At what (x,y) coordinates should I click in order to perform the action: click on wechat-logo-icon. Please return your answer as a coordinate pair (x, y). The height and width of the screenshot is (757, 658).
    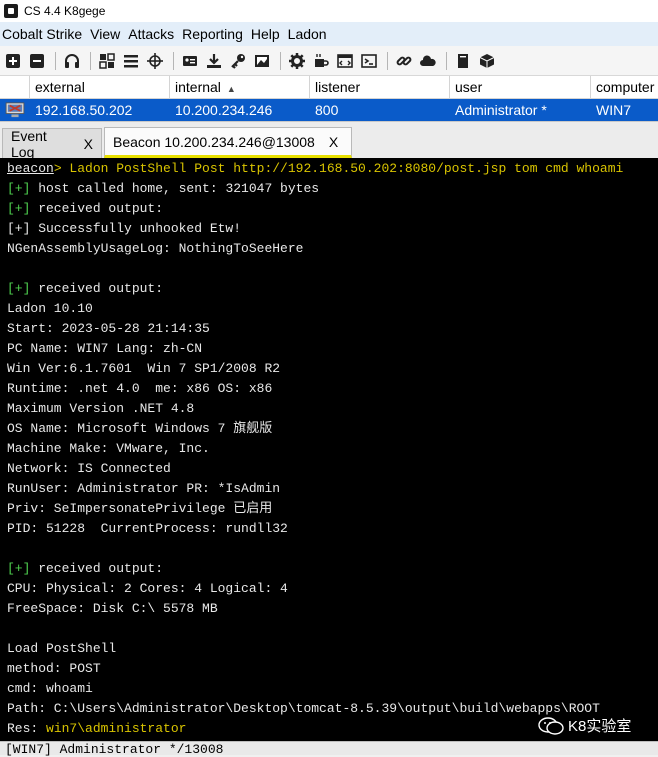
    Looking at the image, I should click on (551, 725).